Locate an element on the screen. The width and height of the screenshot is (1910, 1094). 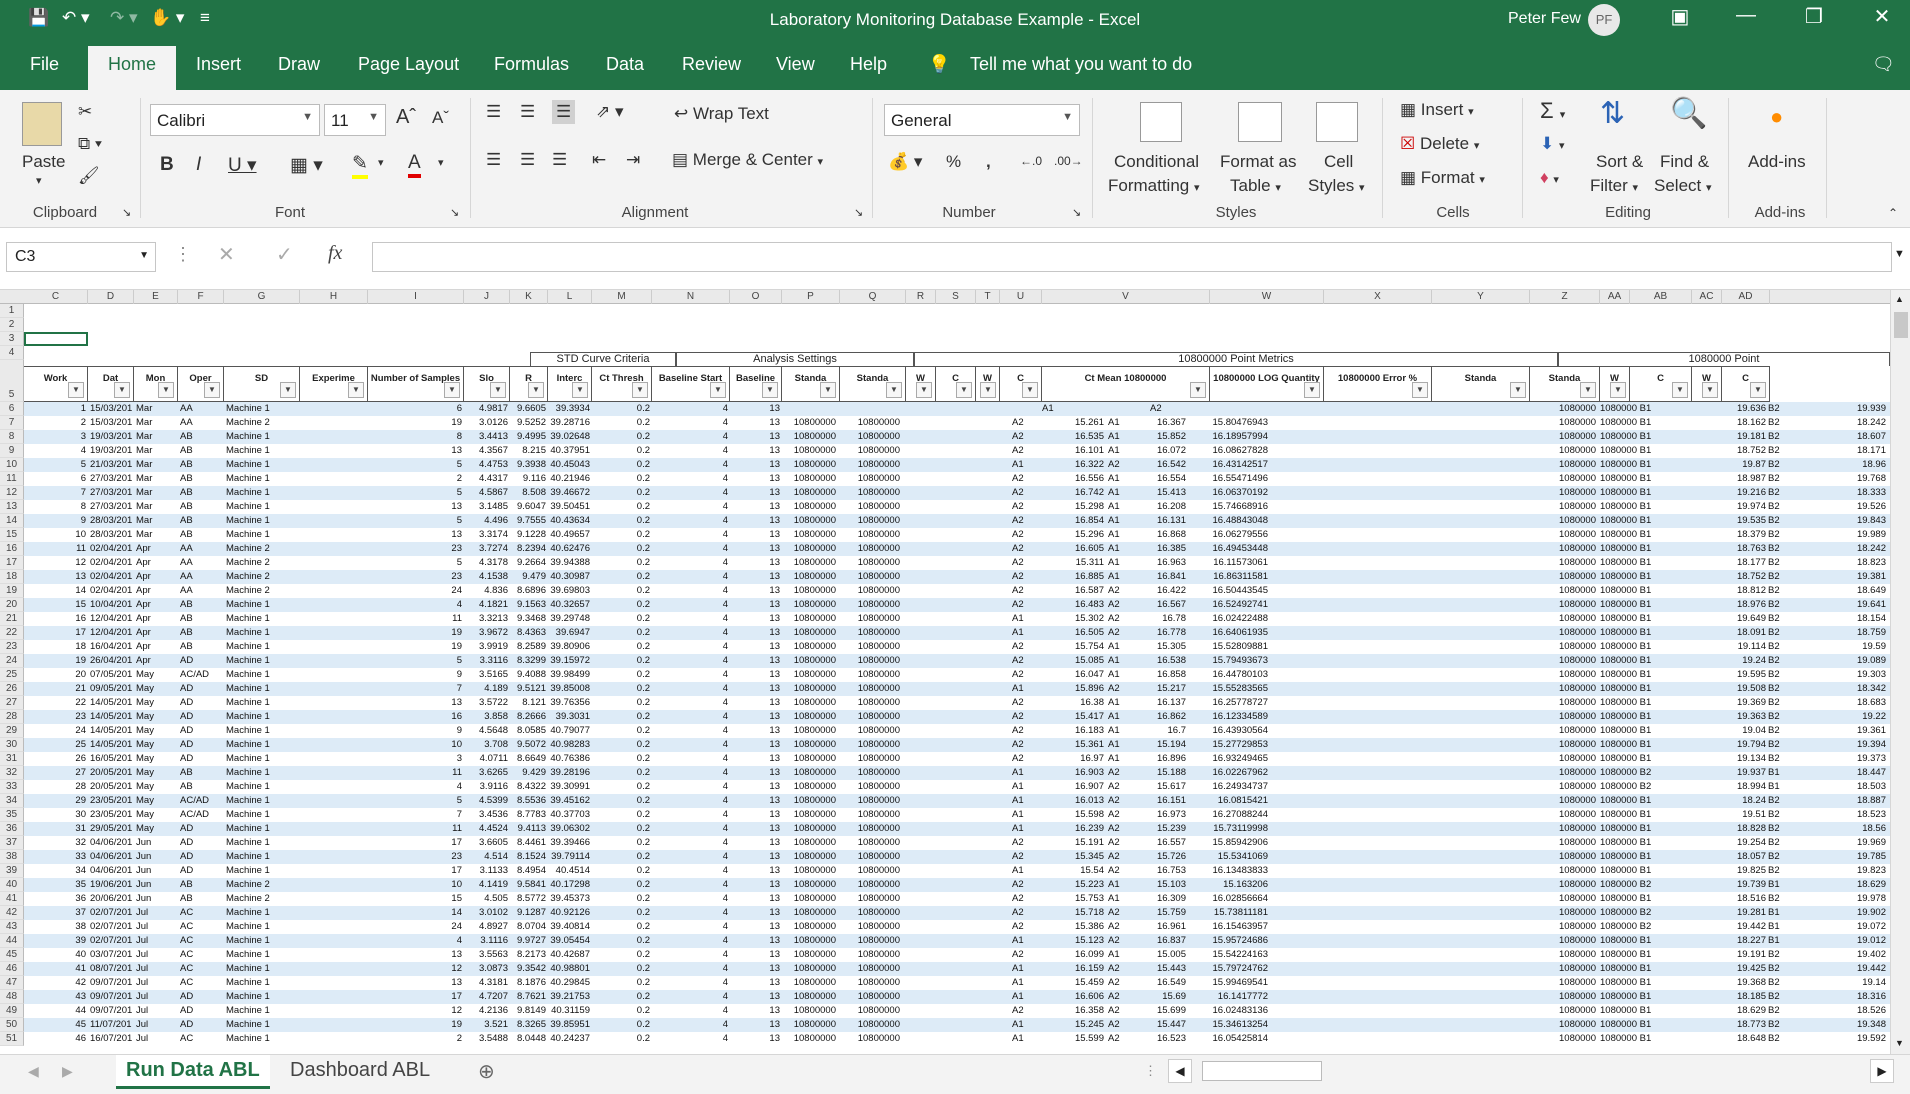
clipboard-launcher-icon: ↘ is located at coordinates (126, 212).